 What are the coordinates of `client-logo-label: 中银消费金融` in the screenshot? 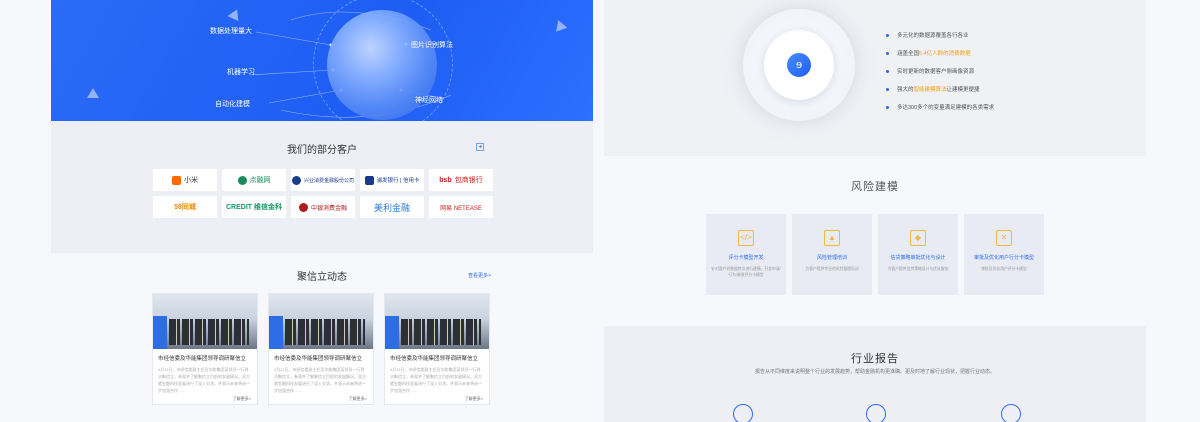 It's located at (328, 208).